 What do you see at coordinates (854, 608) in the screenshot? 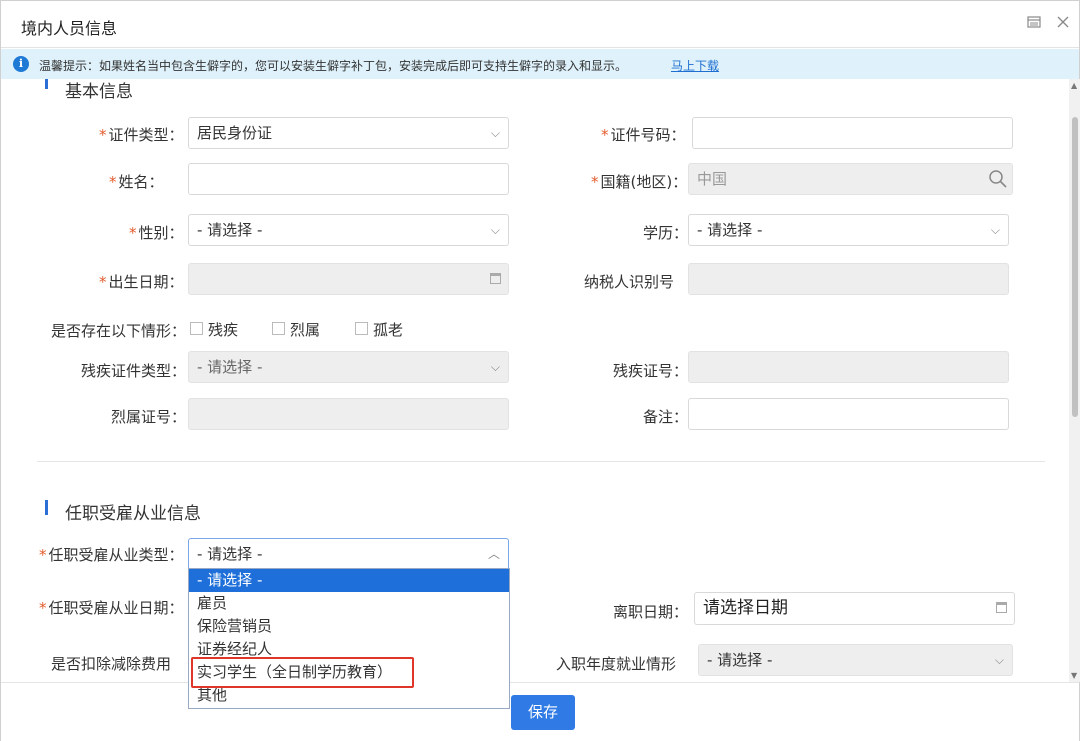
I see `leave-date-input: 请选择日期` at bounding box center [854, 608].